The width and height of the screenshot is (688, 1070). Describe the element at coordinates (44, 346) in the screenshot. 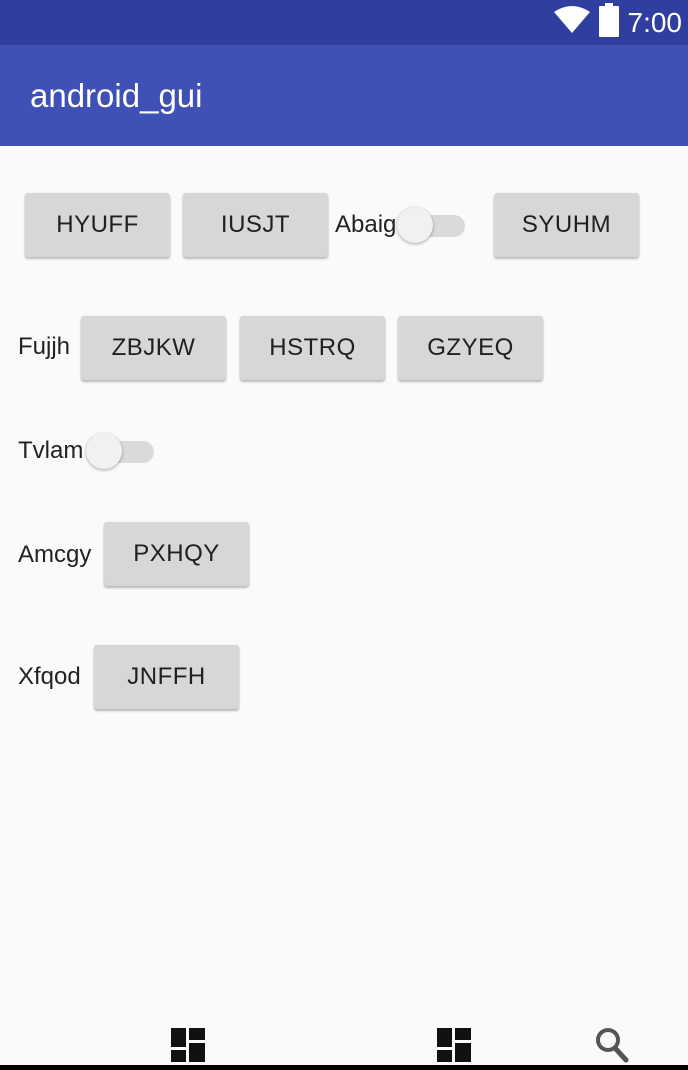

I see `fujjh-label: Fujjh` at that location.